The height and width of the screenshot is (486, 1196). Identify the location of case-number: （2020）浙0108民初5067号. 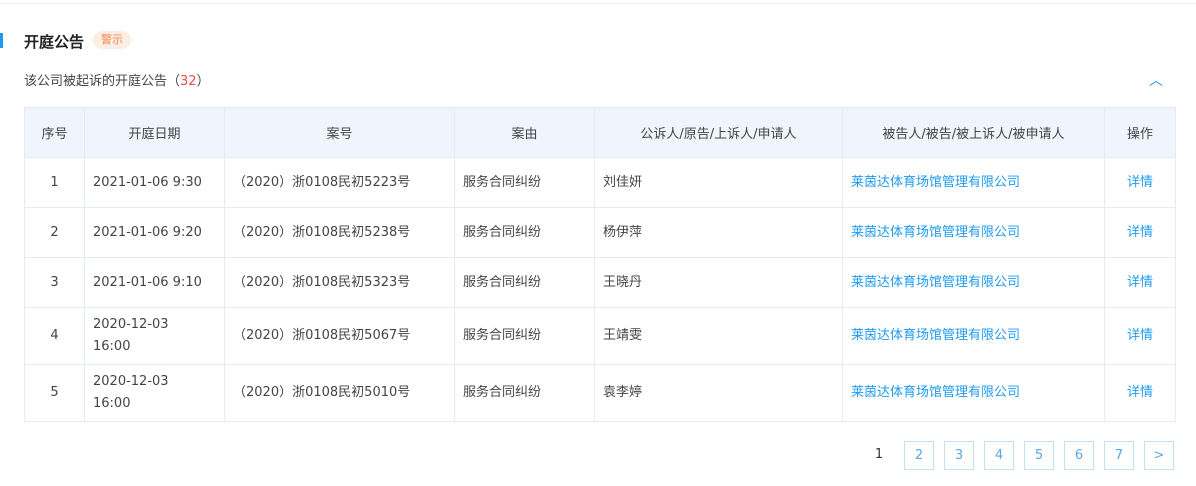
(339, 336).